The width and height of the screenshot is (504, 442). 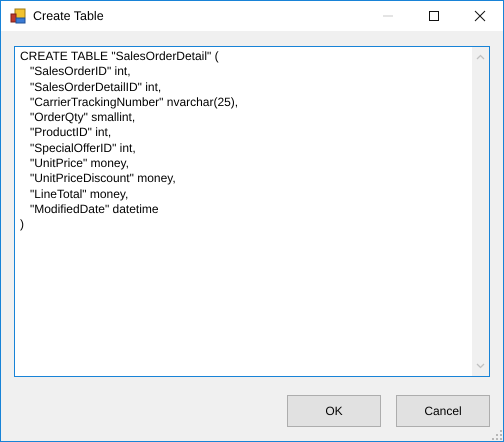 I want to click on code-line: "ModifiedDate" datetime, so click(x=94, y=210).